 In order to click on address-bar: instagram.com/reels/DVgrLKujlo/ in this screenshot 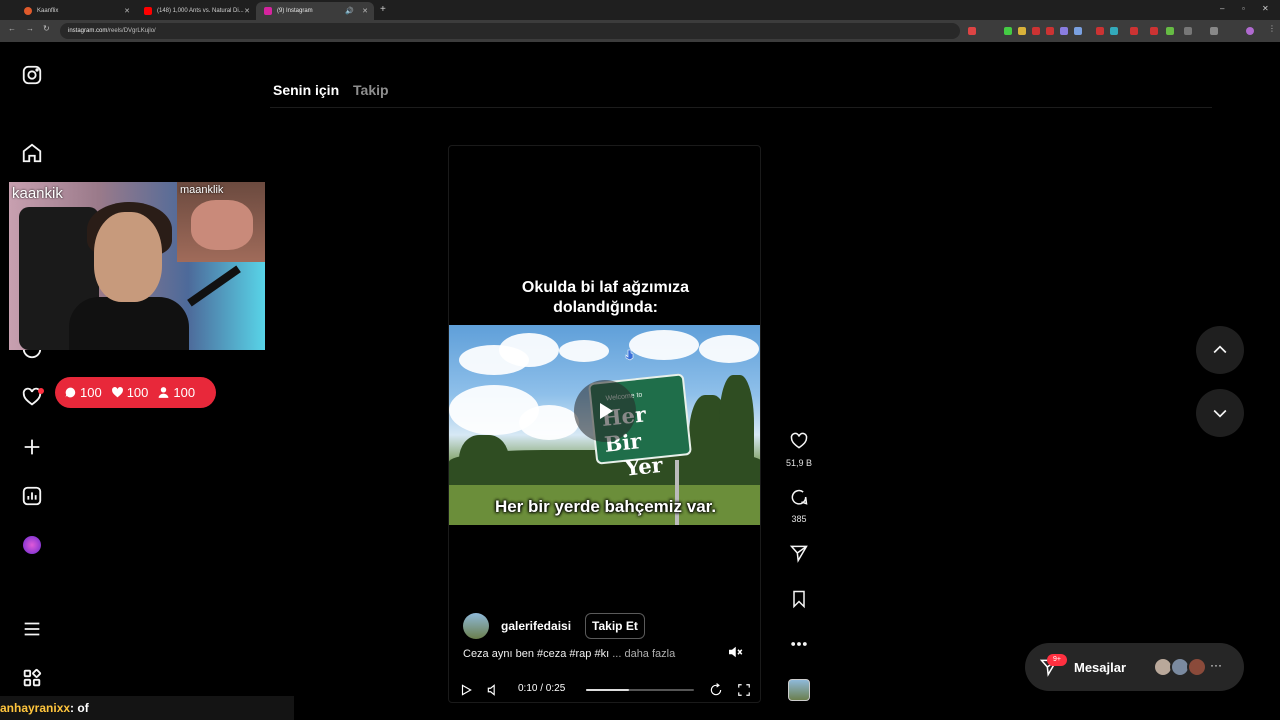, I will do `click(510, 31)`.